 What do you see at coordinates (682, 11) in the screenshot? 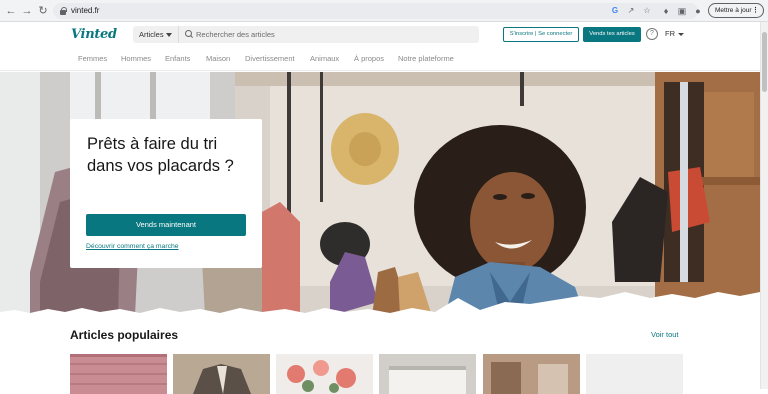
I see `sidebar-icon: ▣` at bounding box center [682, 11].